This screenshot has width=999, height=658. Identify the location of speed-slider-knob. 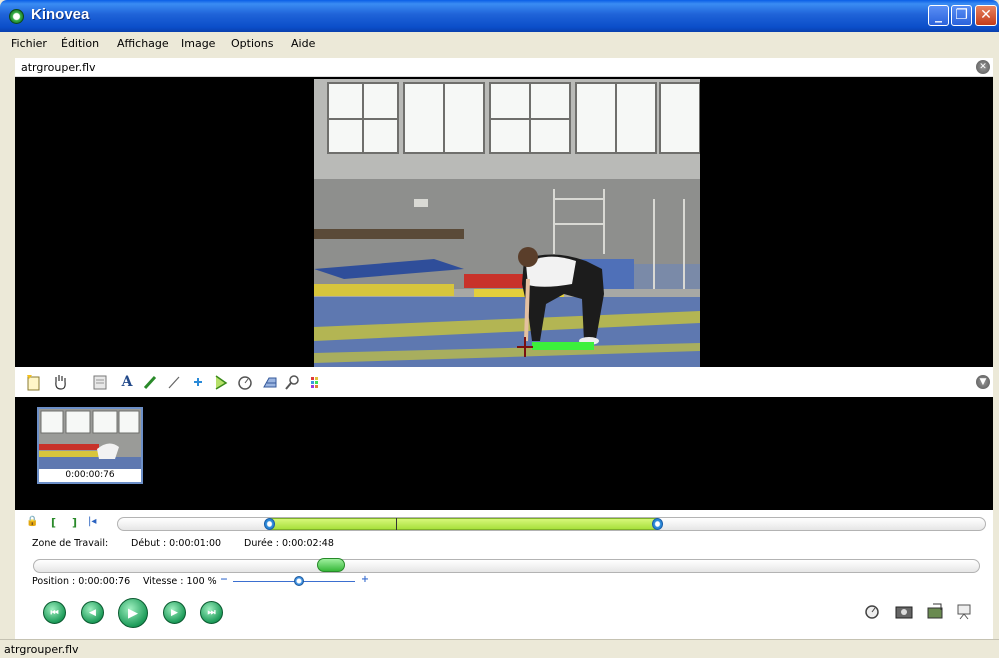
(299, 581).